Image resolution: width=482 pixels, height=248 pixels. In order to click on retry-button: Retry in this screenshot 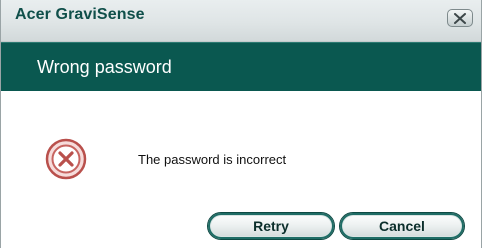, I will do `click(271, 226)`.